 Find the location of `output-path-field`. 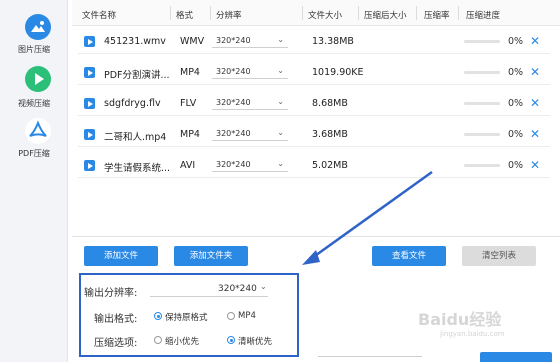

output-path-field is located at coordinates (370, 359).